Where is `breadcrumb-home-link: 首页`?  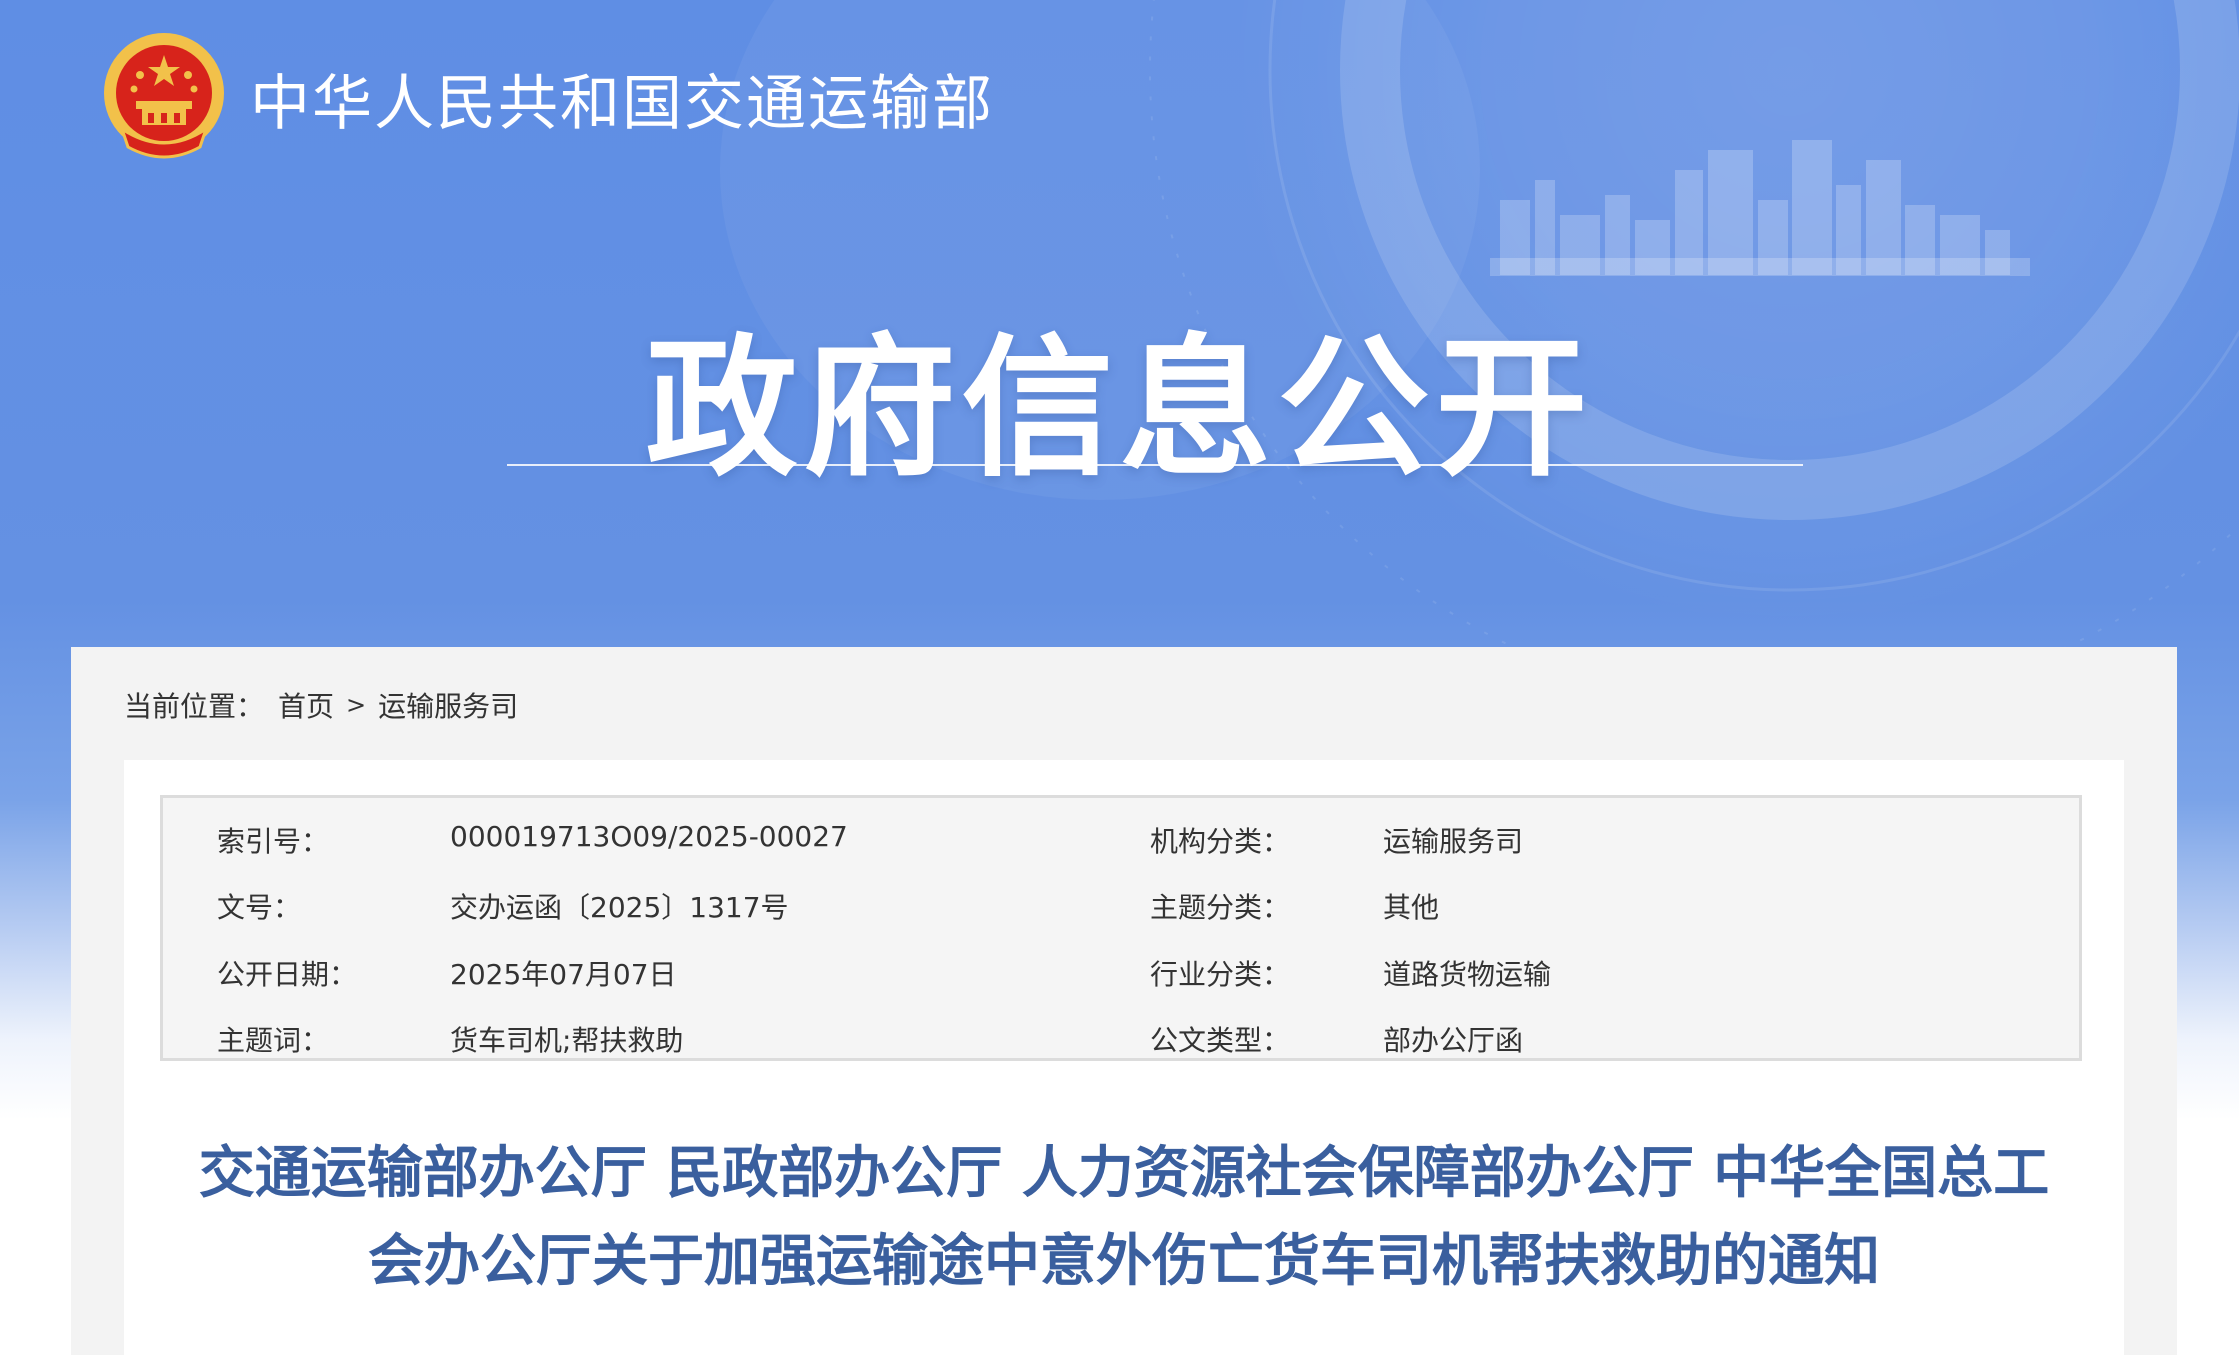 breadcrumb-home-link: 首页 is located at coordinates (306, 705).